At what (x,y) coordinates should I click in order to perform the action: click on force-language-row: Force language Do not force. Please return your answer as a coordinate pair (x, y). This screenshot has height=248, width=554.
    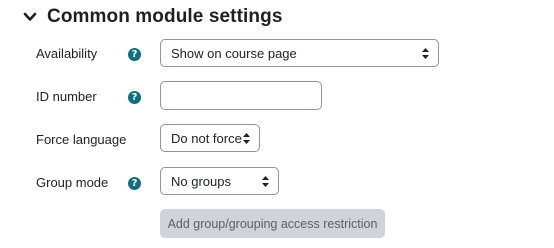
    Looking at the image, I should click on (277, 139).